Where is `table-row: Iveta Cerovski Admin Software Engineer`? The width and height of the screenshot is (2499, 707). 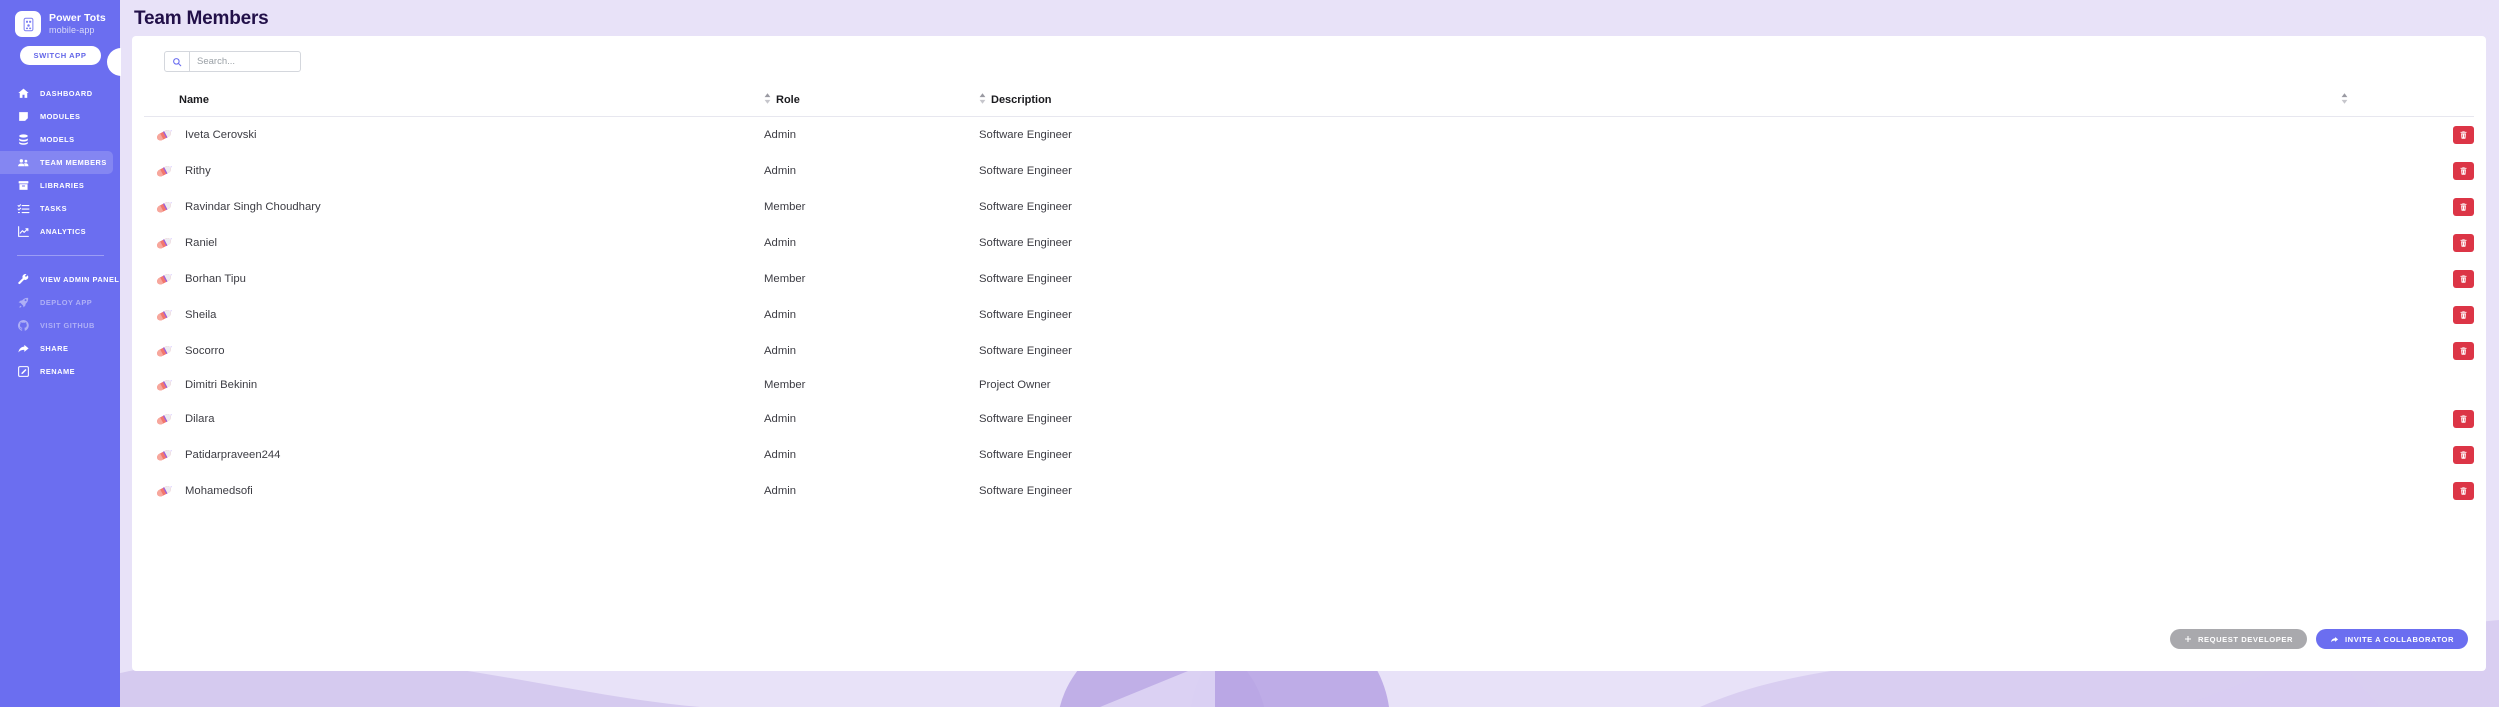
table-row: Iveta Cerovski Admin Software Engineer is located at coordinates (1309, 135).